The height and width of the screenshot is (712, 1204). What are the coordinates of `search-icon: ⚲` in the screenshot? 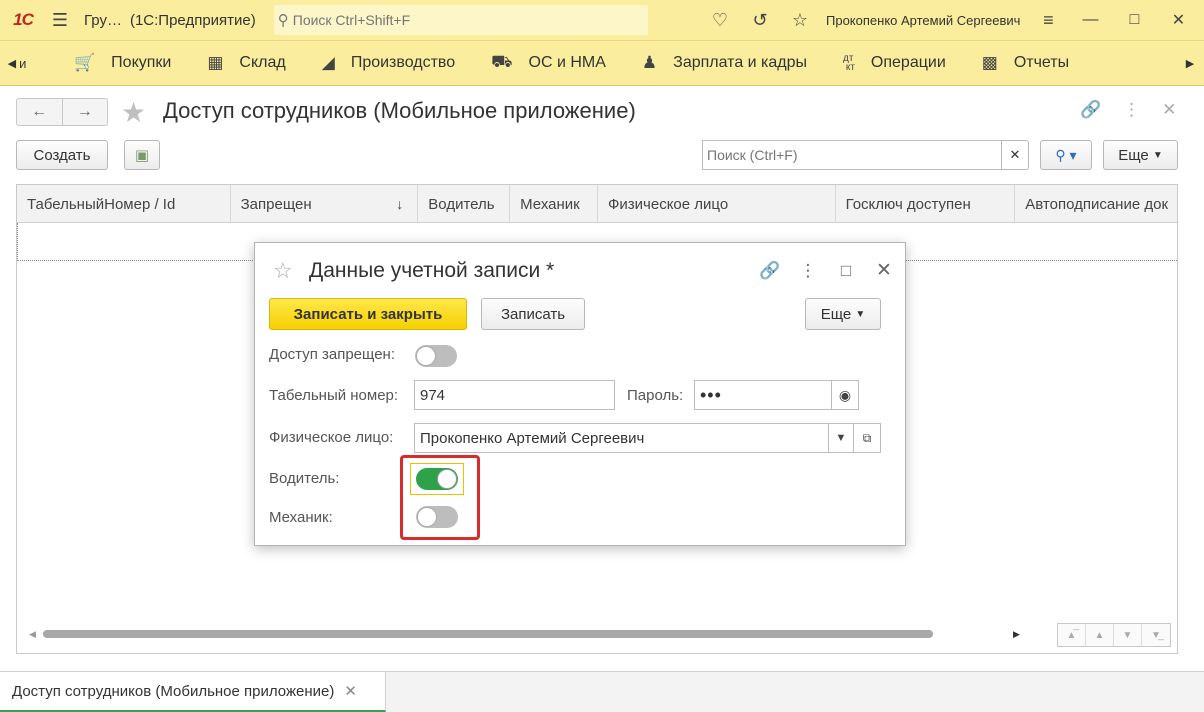 It's located at (283, 20).